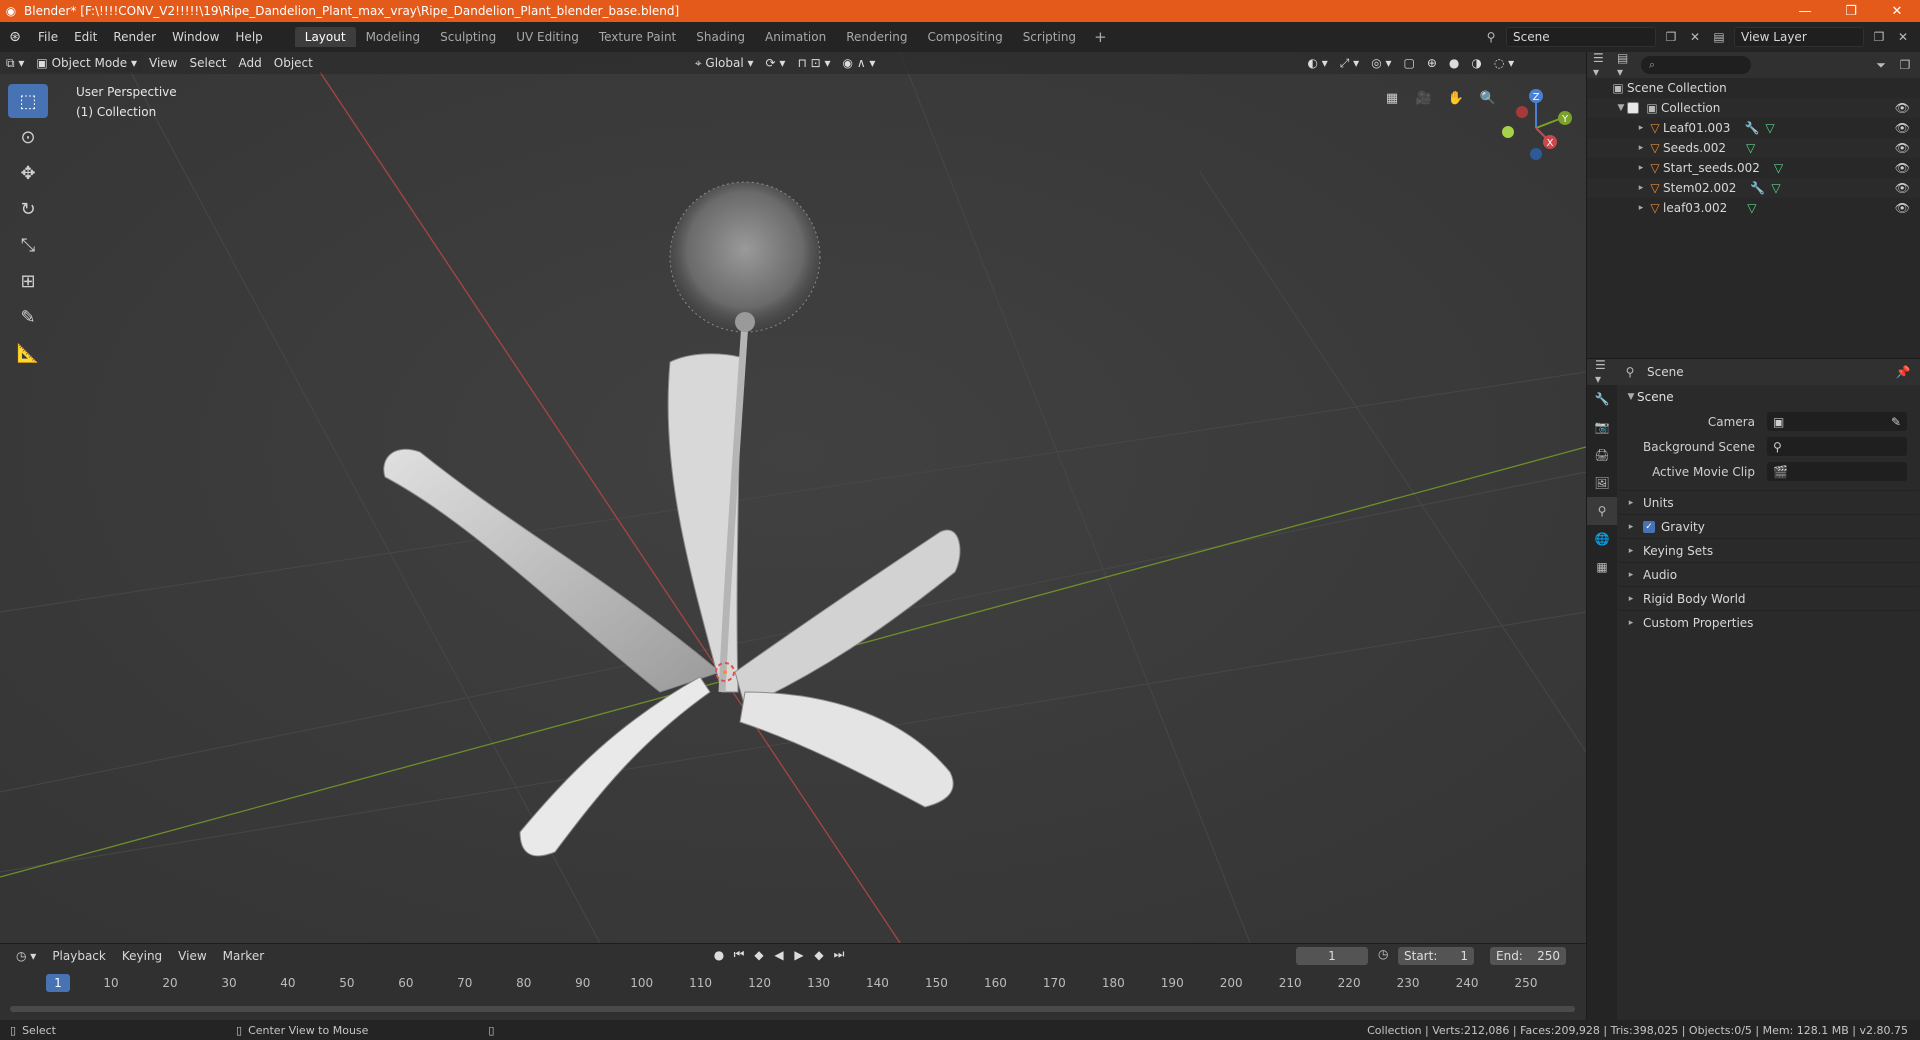 This screenshot has width=1920, height=1040. I want to click on jump-end-icon: ⏭, so click(839, 954).